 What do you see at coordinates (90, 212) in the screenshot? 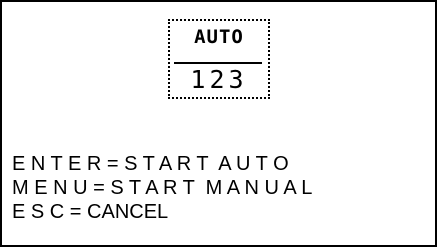
I see `instruction-esc: E S C = CANCEL` at bounding box center [90, 212].